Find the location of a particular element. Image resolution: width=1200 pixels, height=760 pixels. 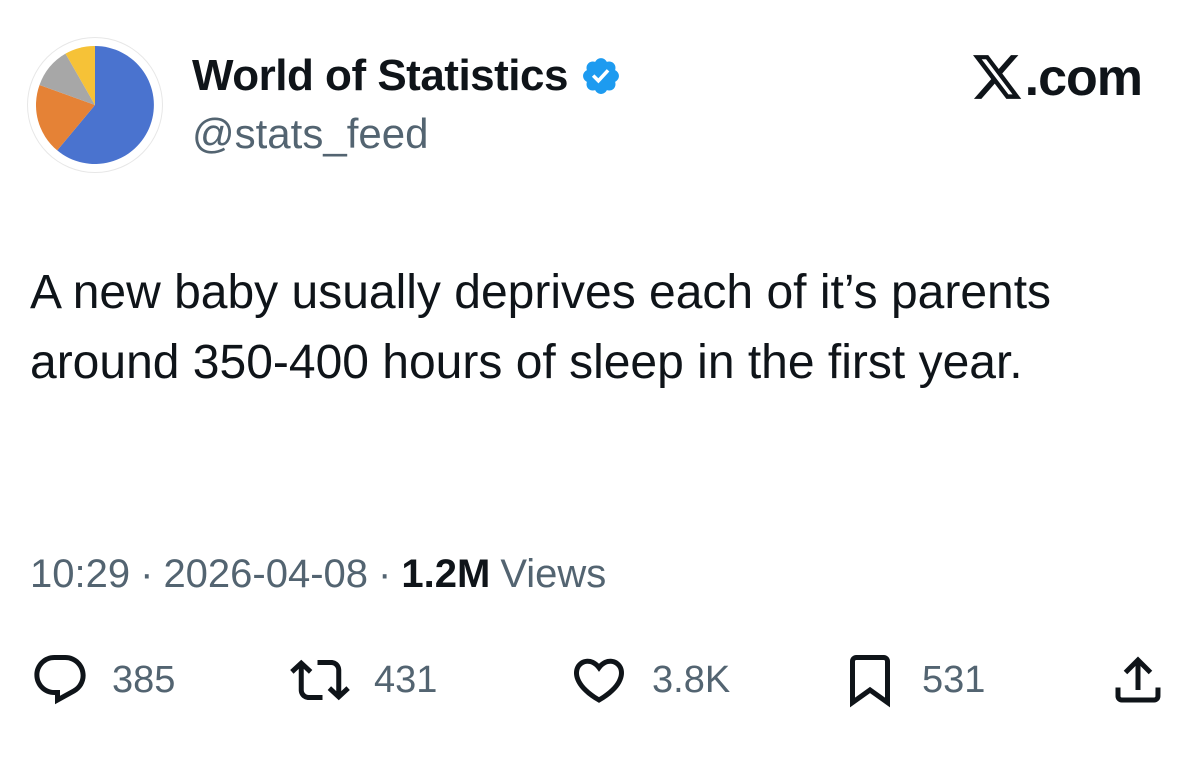

pie-chart-icon is located at coordinates (95, 105).